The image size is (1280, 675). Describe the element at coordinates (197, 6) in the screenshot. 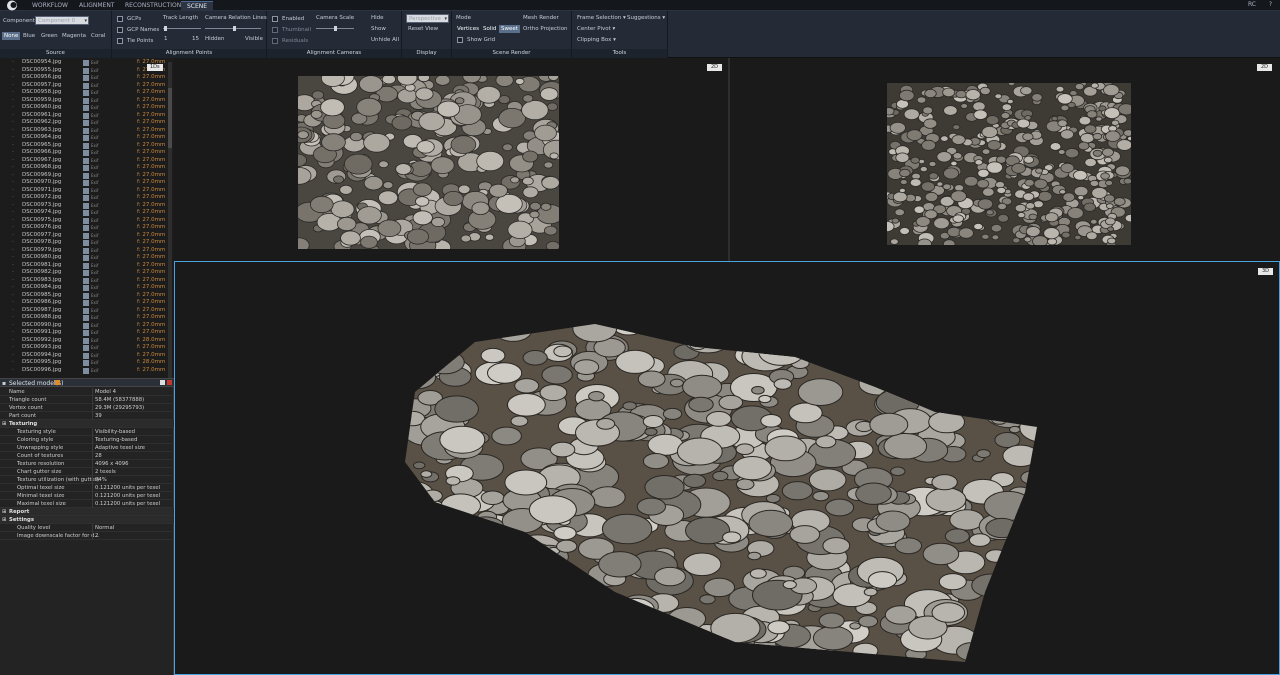

I see `tab-scene: SCENE` at that location.